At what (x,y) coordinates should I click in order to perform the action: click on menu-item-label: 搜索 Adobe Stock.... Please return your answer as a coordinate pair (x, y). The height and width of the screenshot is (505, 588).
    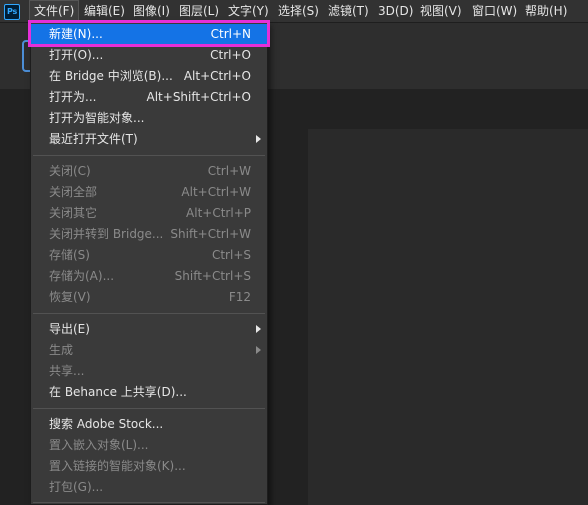
    Looking at the image, I should click on (106, 424).